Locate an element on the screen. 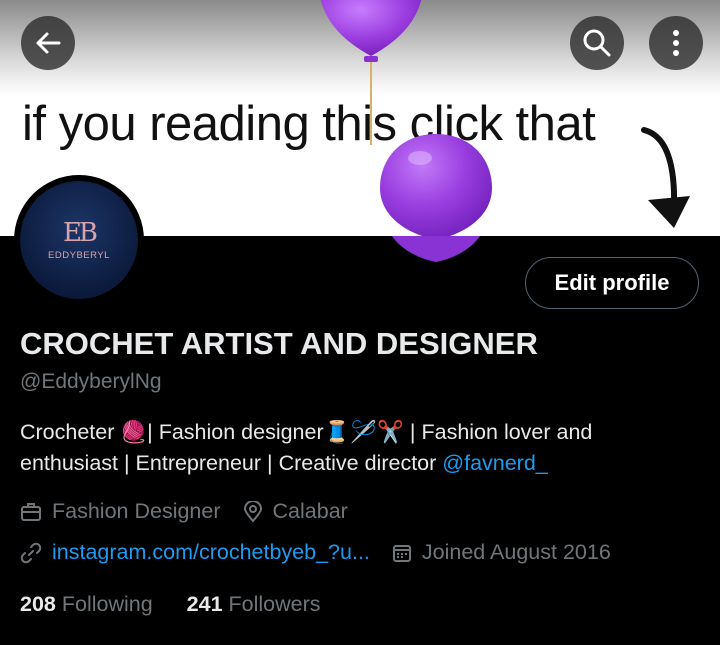 This screenshot has width=720, height=645. location-text: Calabar is located at coordinates (310, 511).